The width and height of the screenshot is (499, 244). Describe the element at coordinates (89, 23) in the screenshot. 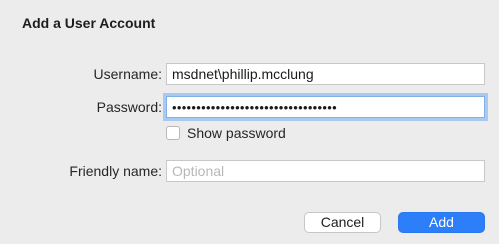

I see `dialog-title: Add a User Account` at that location.